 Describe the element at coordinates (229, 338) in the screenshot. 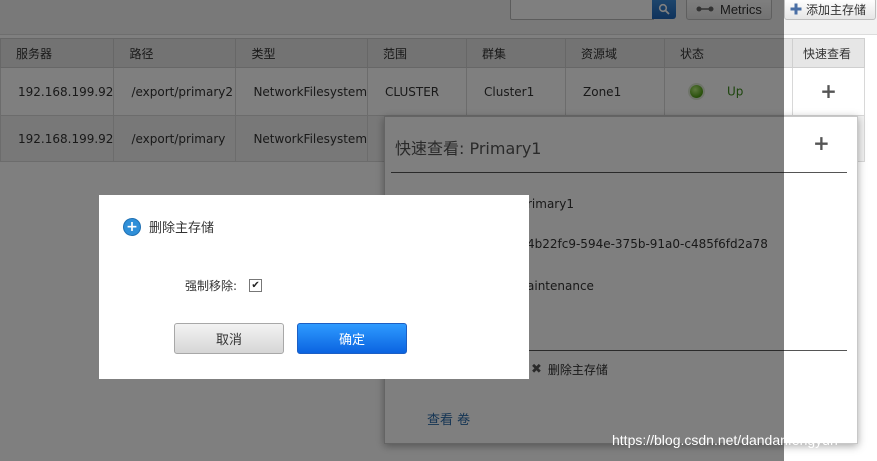

I see `cancel-button: 取消` at that location.